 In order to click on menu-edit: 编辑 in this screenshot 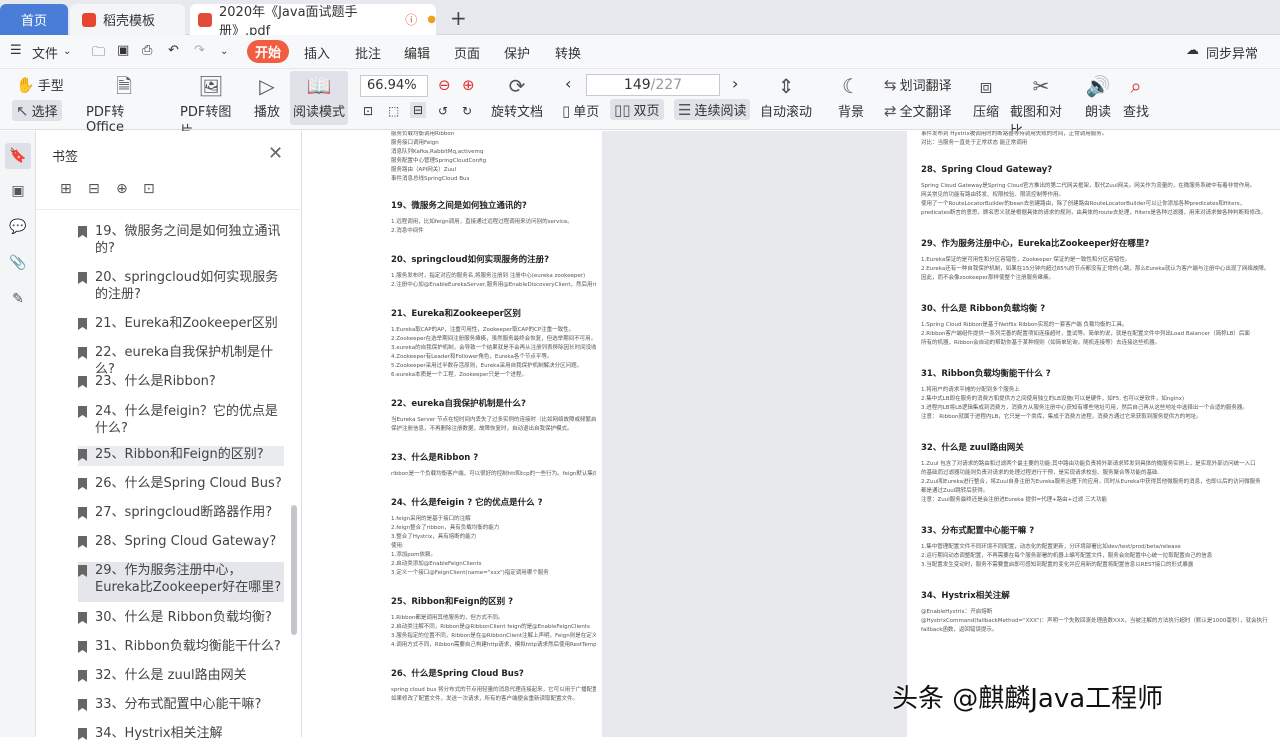, I will do `click(417, 52)`.